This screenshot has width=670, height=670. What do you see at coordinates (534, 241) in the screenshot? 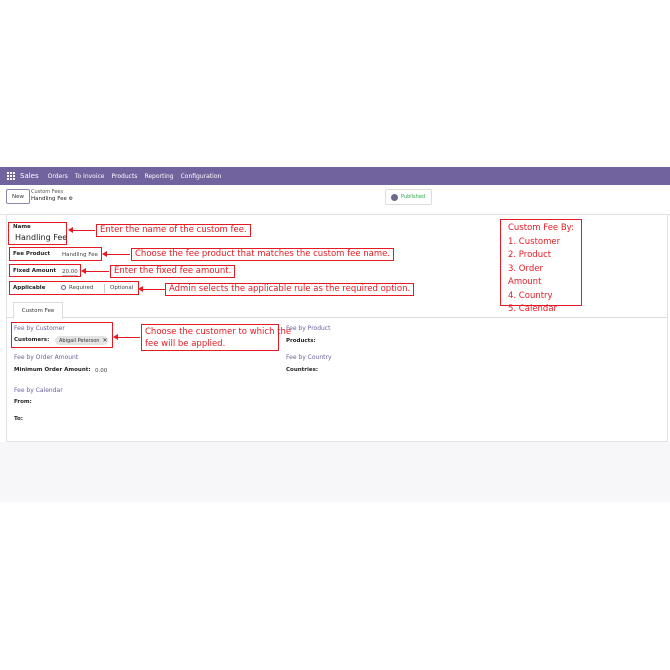
I see `side-item: 1. Customer` at bounding box center [534, 241].